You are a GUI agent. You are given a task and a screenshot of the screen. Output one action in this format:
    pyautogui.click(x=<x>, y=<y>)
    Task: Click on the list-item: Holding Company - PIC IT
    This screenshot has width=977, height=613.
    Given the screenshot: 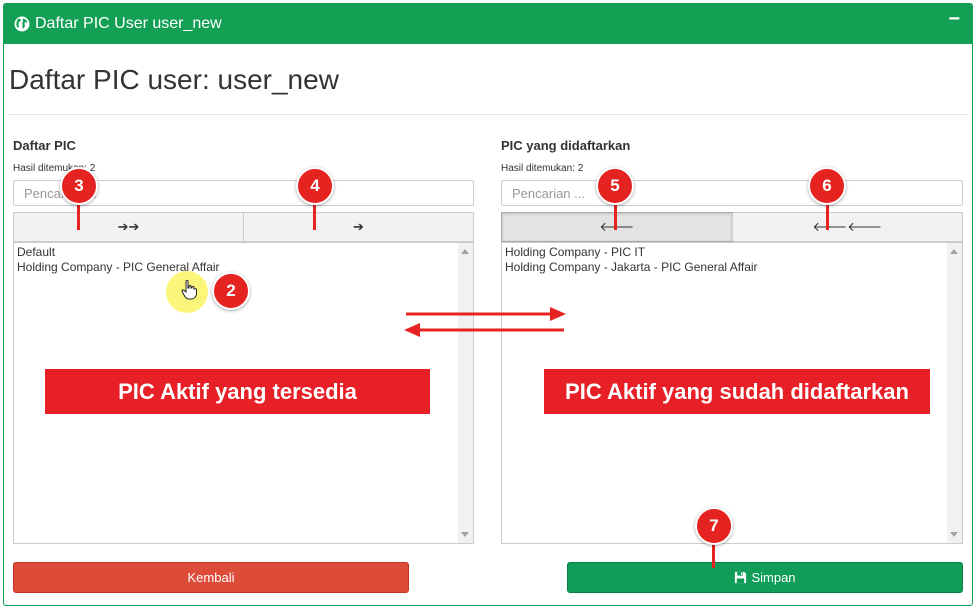 What is the action you would take?
    pyautogui.click(x=732, y=252)
    